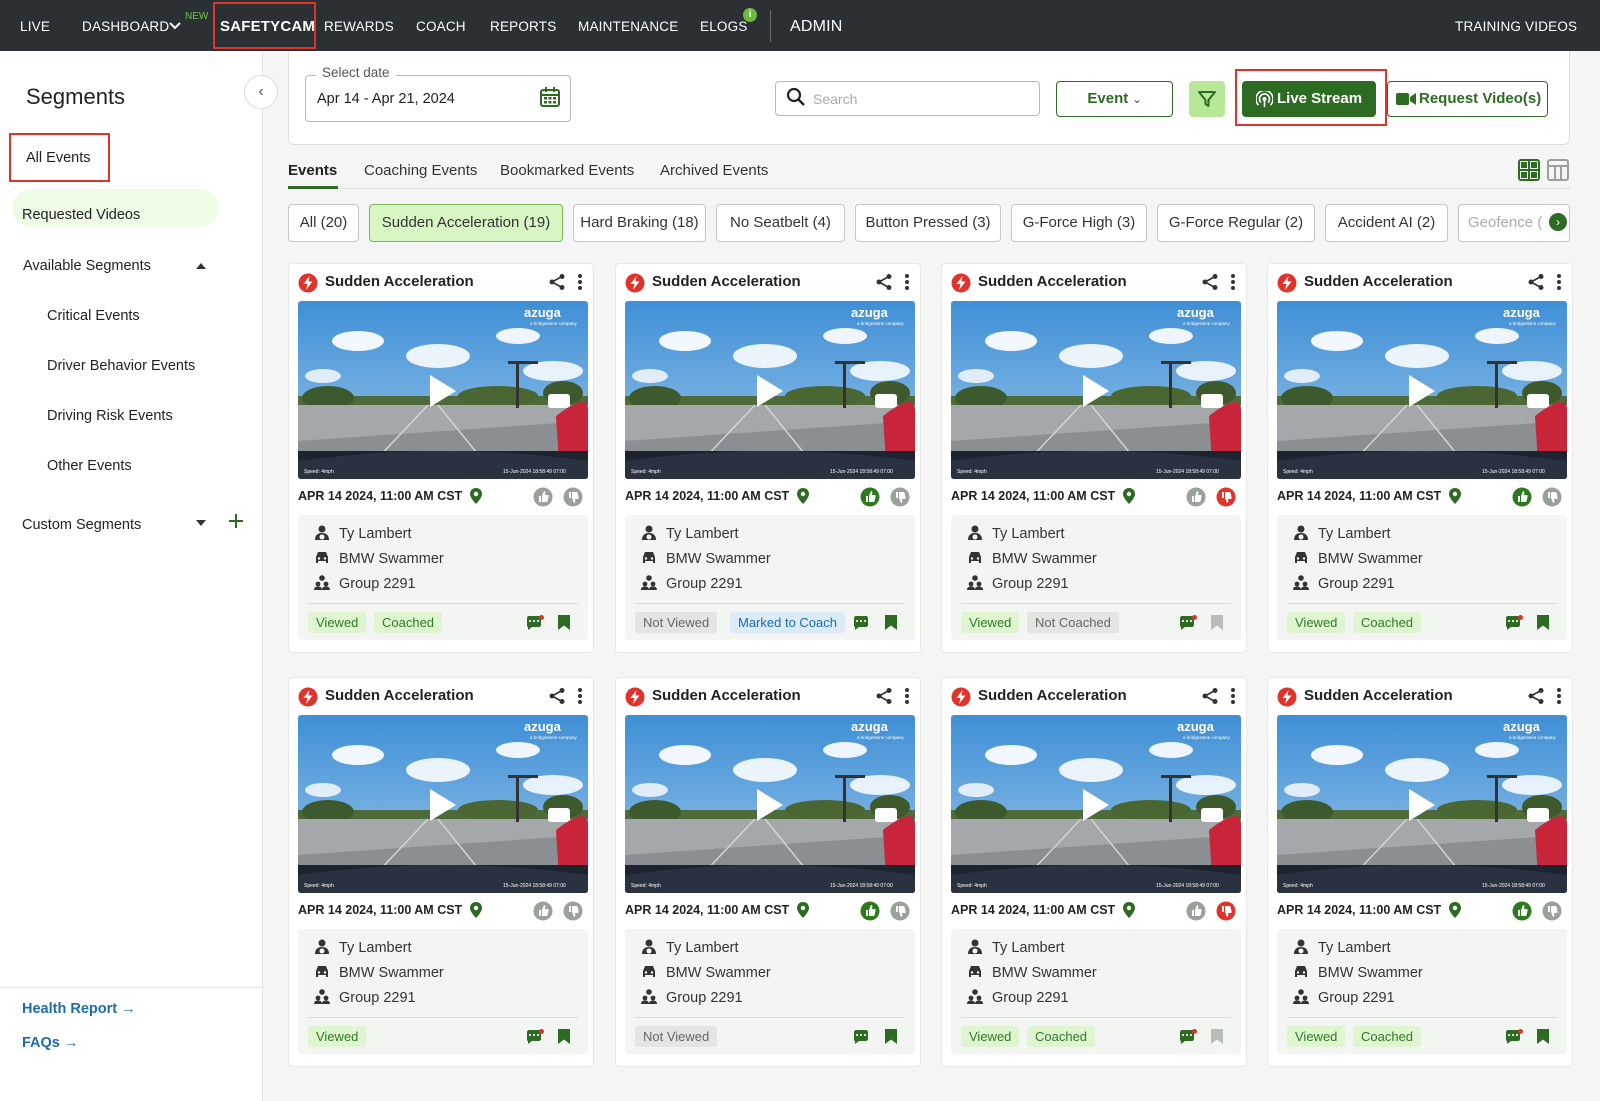 Image resolution: width=1600 pixels, height=1101 pixels. I want to click on nav-admin: ADMIN, so click(816, 25).